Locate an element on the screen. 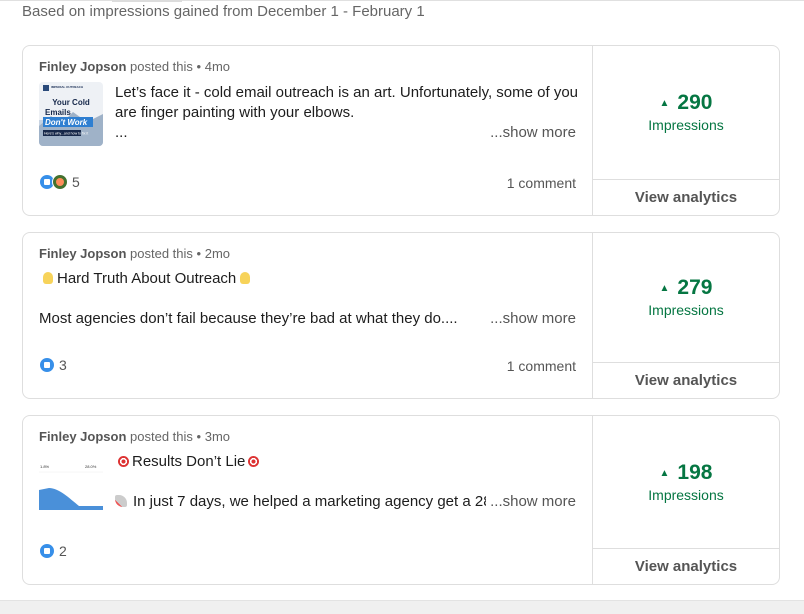 The height and width of the screenshot is (614, 804). reaction-count: 3 is located at coordinates (63, 365).